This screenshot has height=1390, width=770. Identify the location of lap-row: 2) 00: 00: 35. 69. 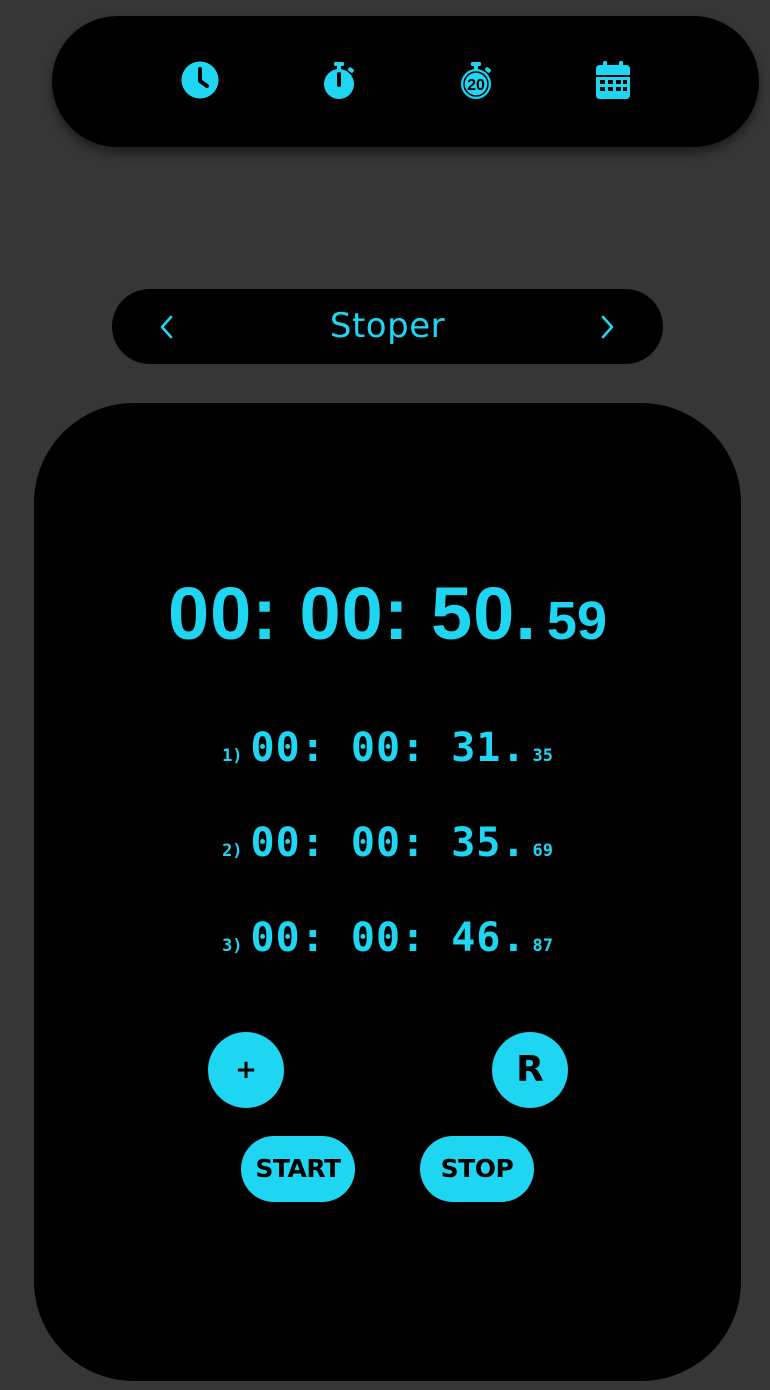
(387, 843).